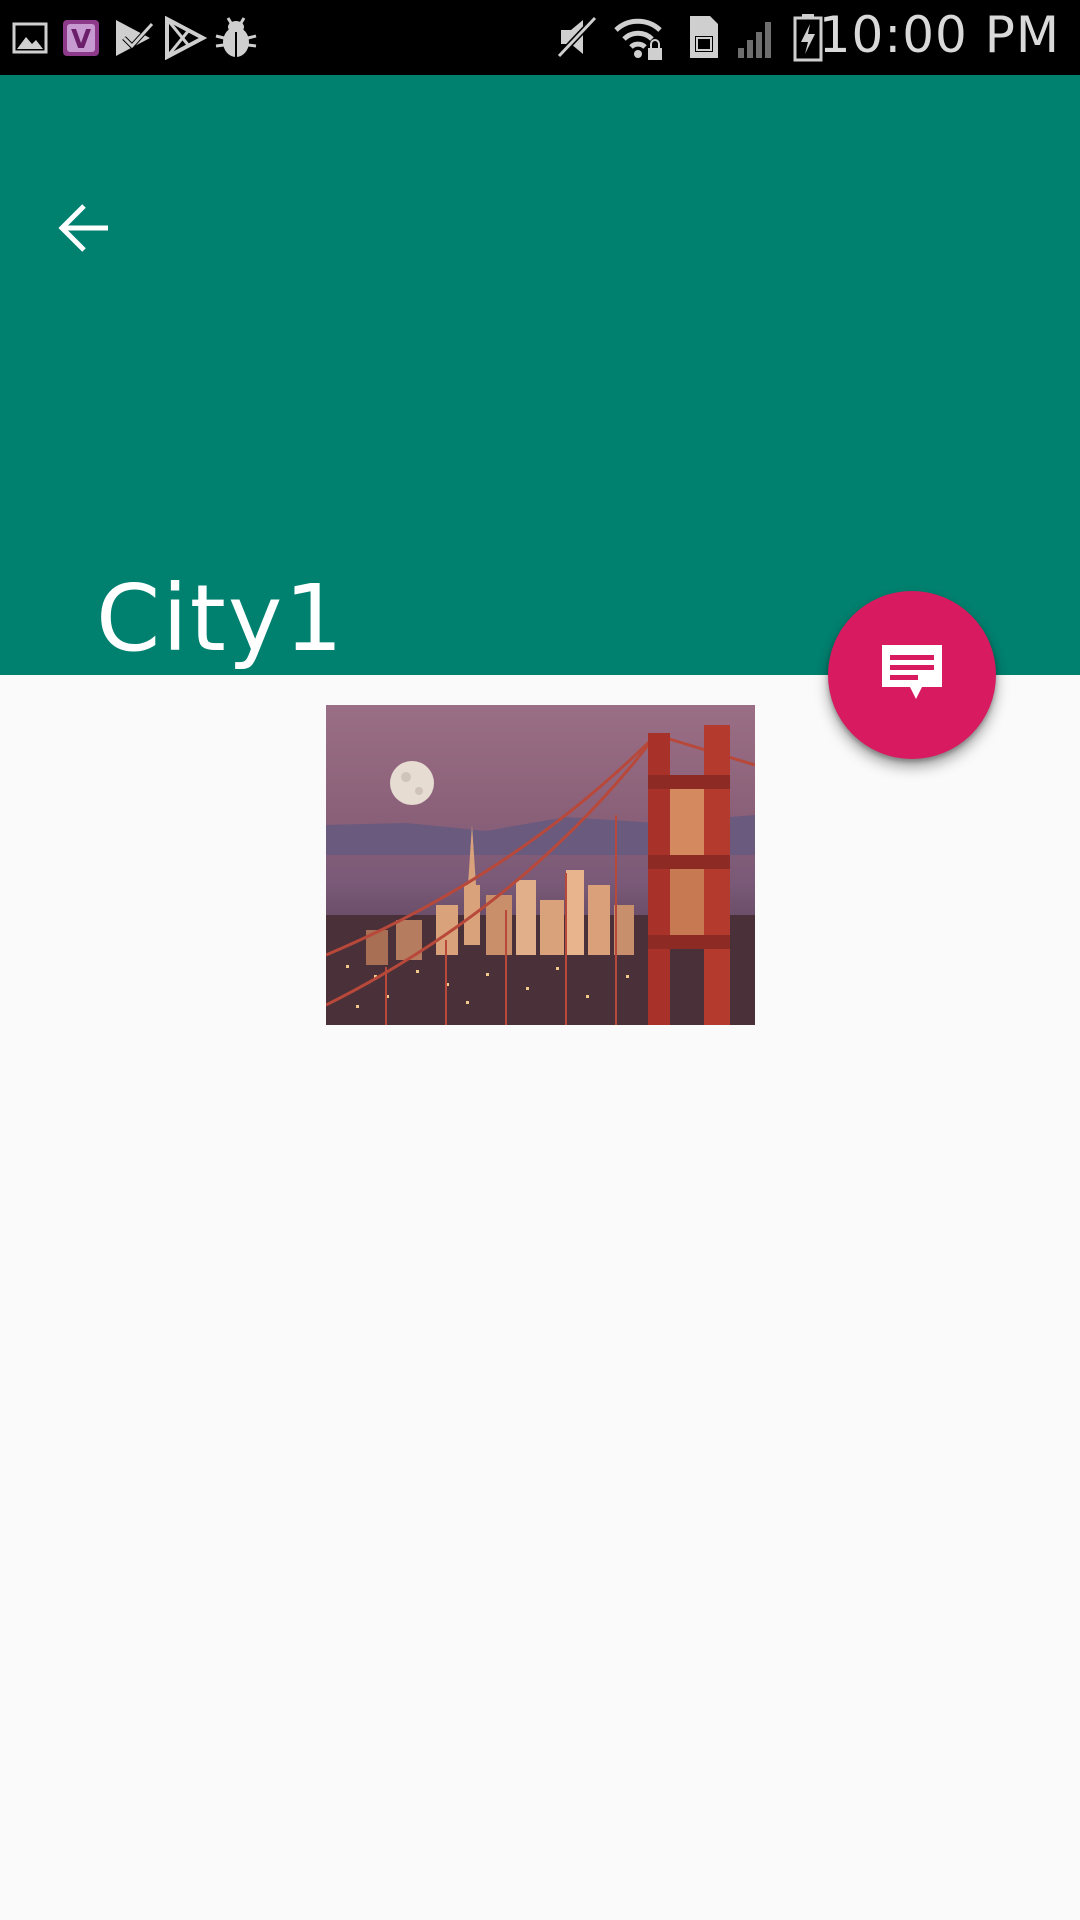 The image size is (1080, 1920). What do you see at coordinates (185, 40) in the screenshot?
I see `play-store-icon` at bounding box center [185, 40].